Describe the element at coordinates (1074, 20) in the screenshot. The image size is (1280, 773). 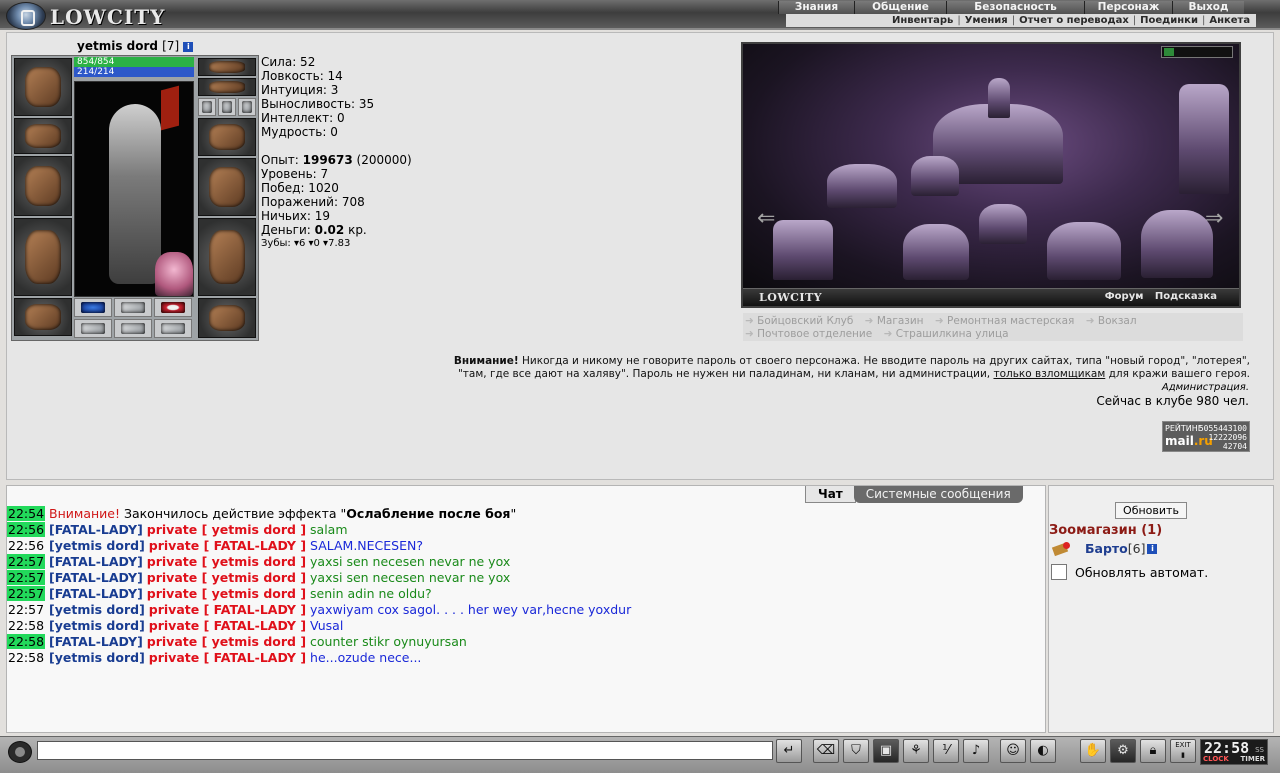
I see `submenu-transfers: Отчет о переводах` at that location.